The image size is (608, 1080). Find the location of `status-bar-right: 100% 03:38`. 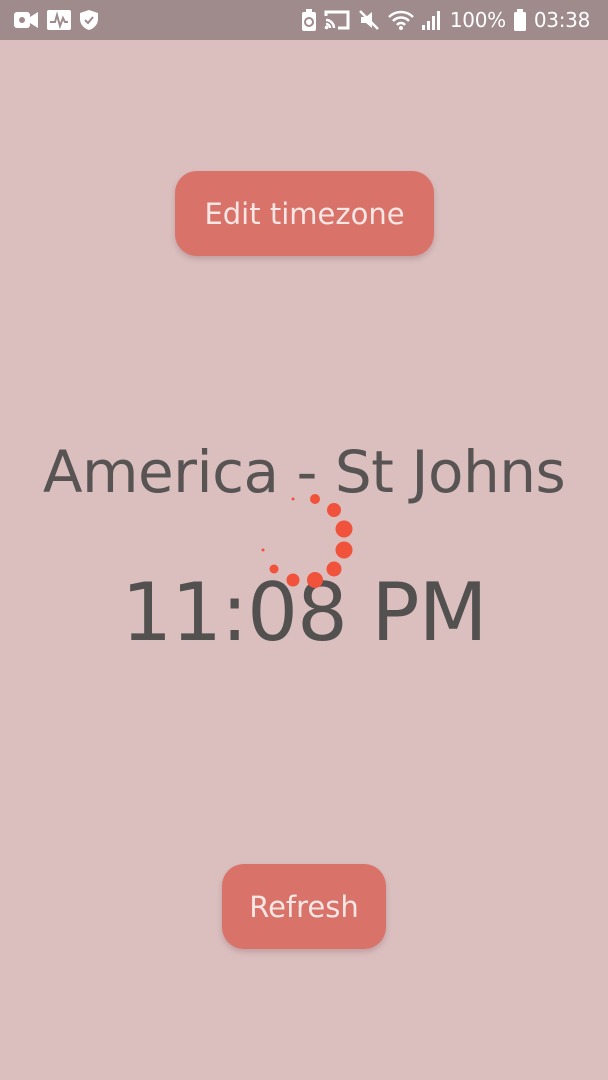

status-bar-right: 100% 03:38 is located at coordinates (445, 20).